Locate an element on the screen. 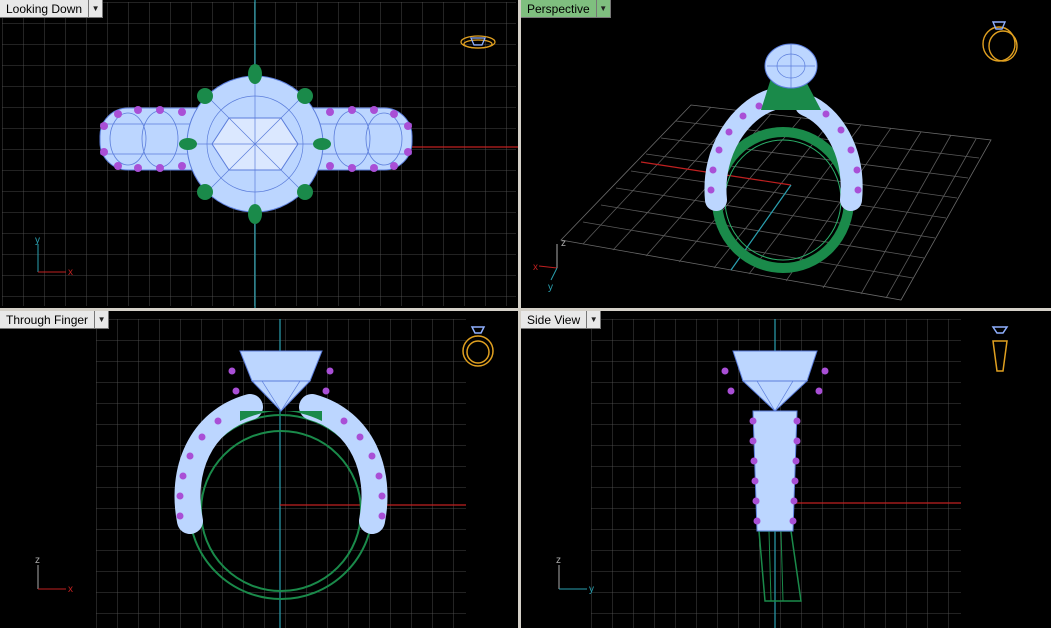 This screenshot has height=628, width=1051. axis-triad: z x is located at coordinates (54, 575).